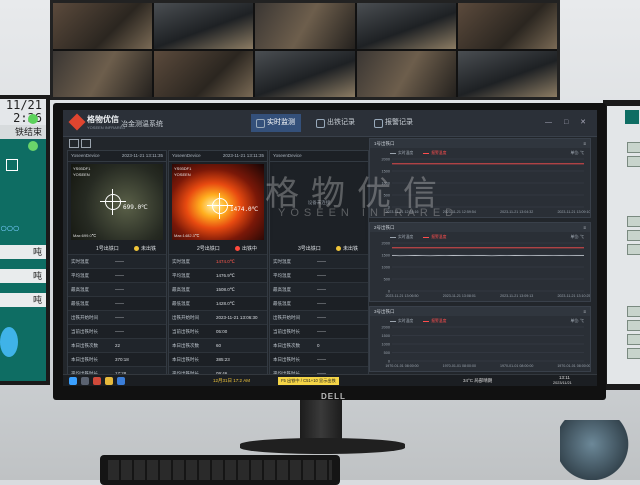 Image resolution: width=640 pixels, height=485 pixels. What do you see at coordinates (308, 381) in the screenshot?
I see `notify-banner: F5 出铁中 / C51+10 显示出铁` at bounding box center [308, 381].